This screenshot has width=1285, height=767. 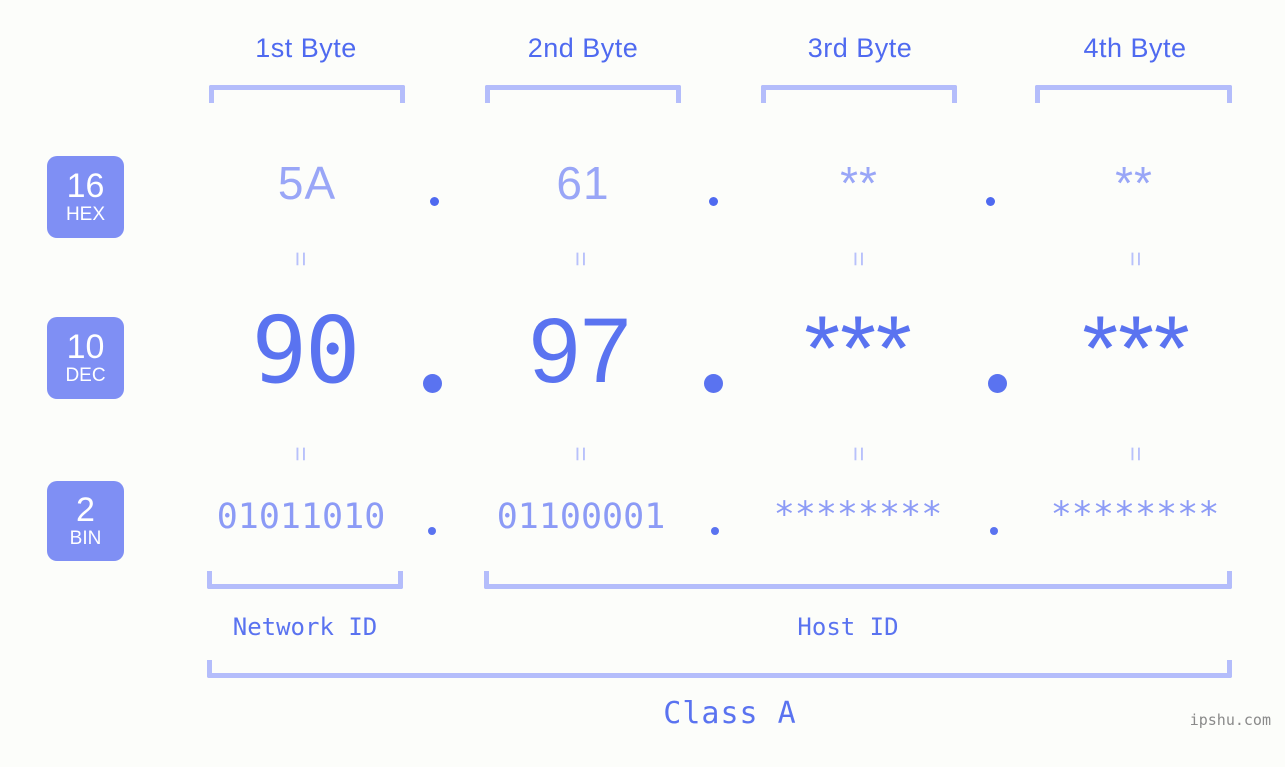 I want to click on base-badge-hex: 16 HEX, so click(x=85, y=197).